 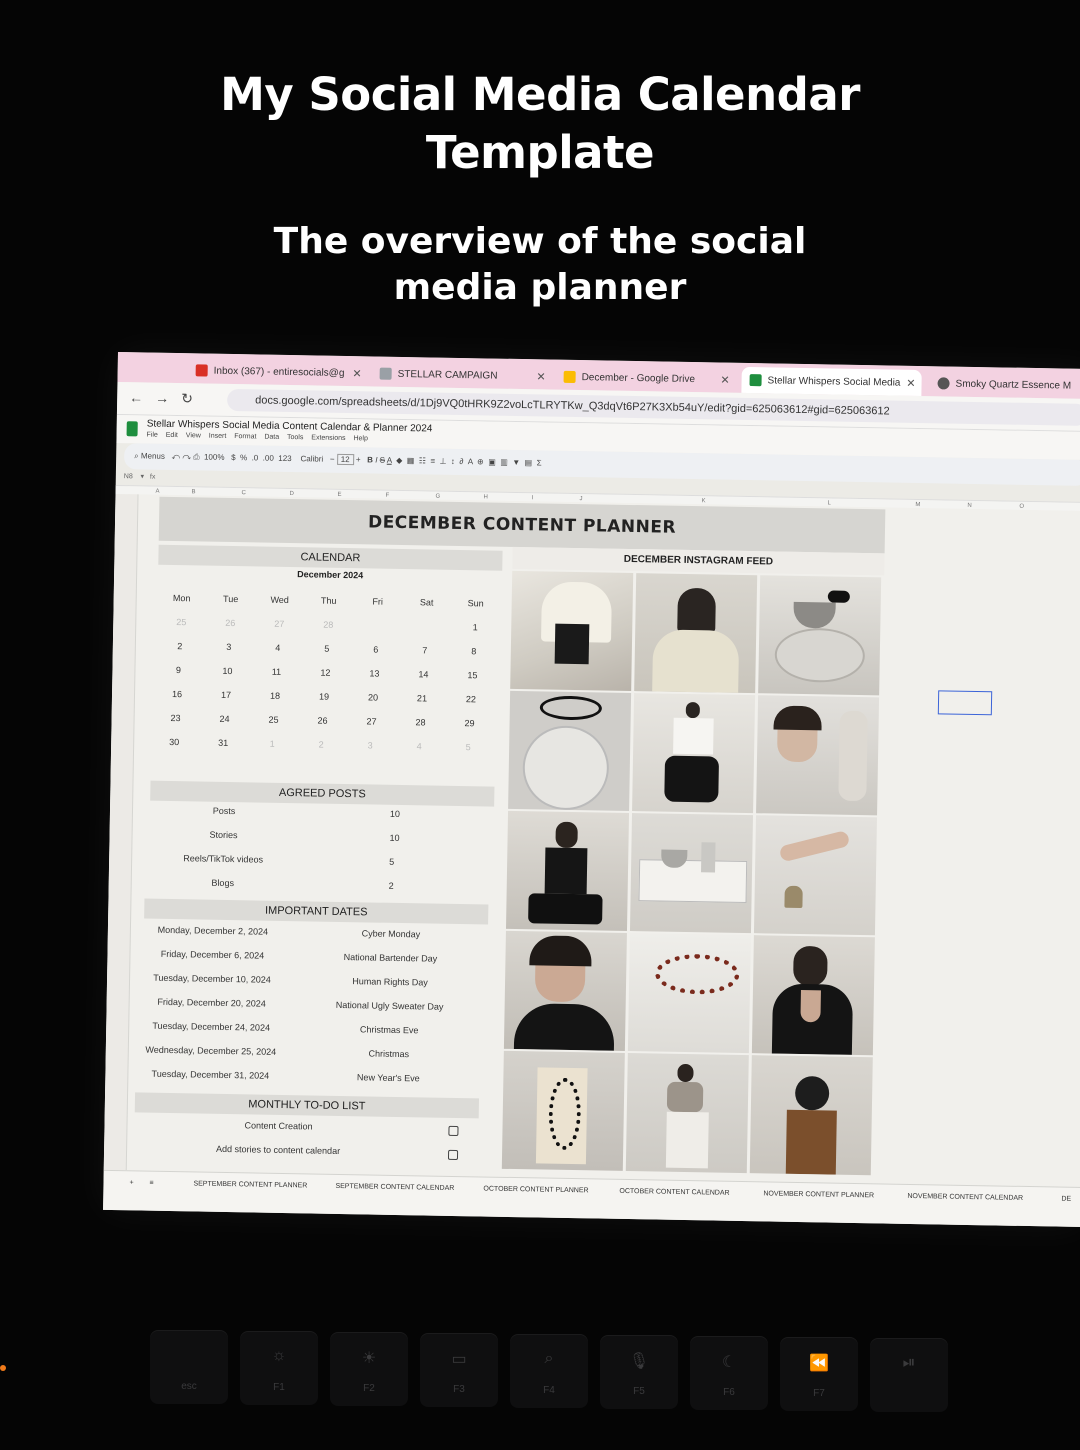 What do you see at coordinates (374, 673) in the screenshot?
I see `calendar-day: 13` at bounding box center [374, 673].